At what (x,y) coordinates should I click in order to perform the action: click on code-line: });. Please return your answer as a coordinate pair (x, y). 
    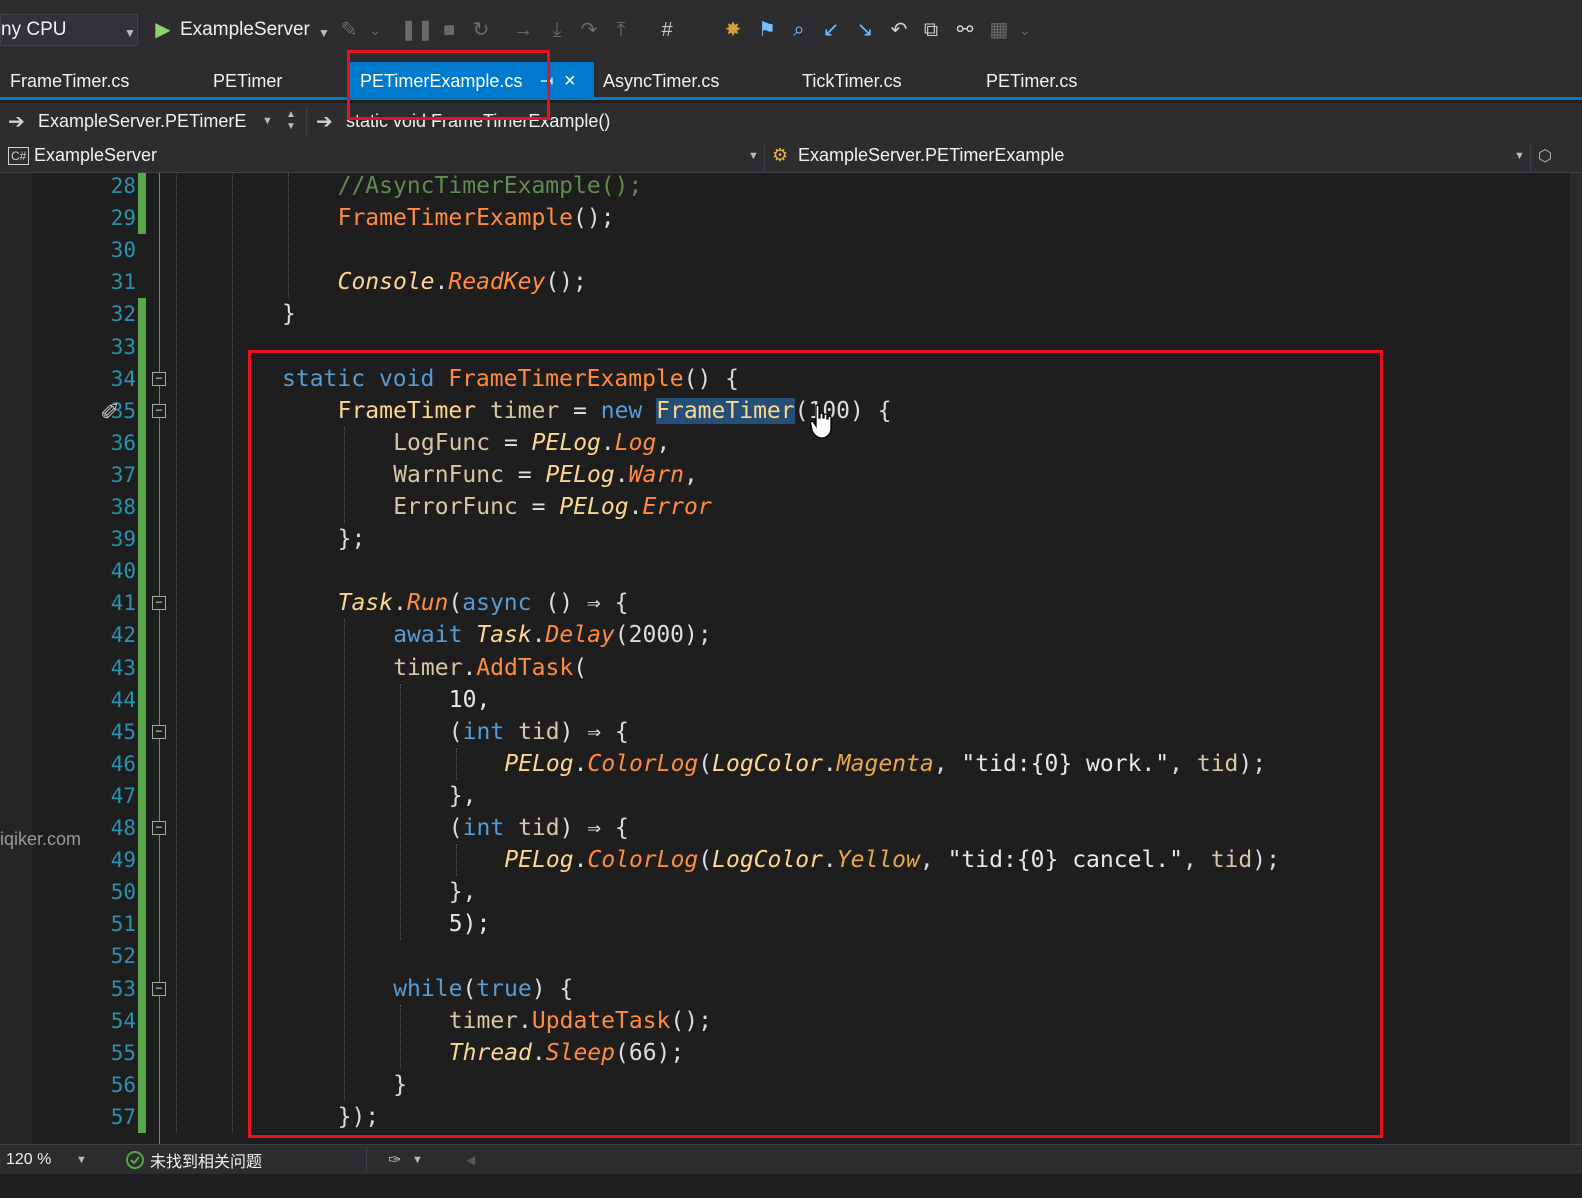
    Looking at the image, I should click on (359, 1117).